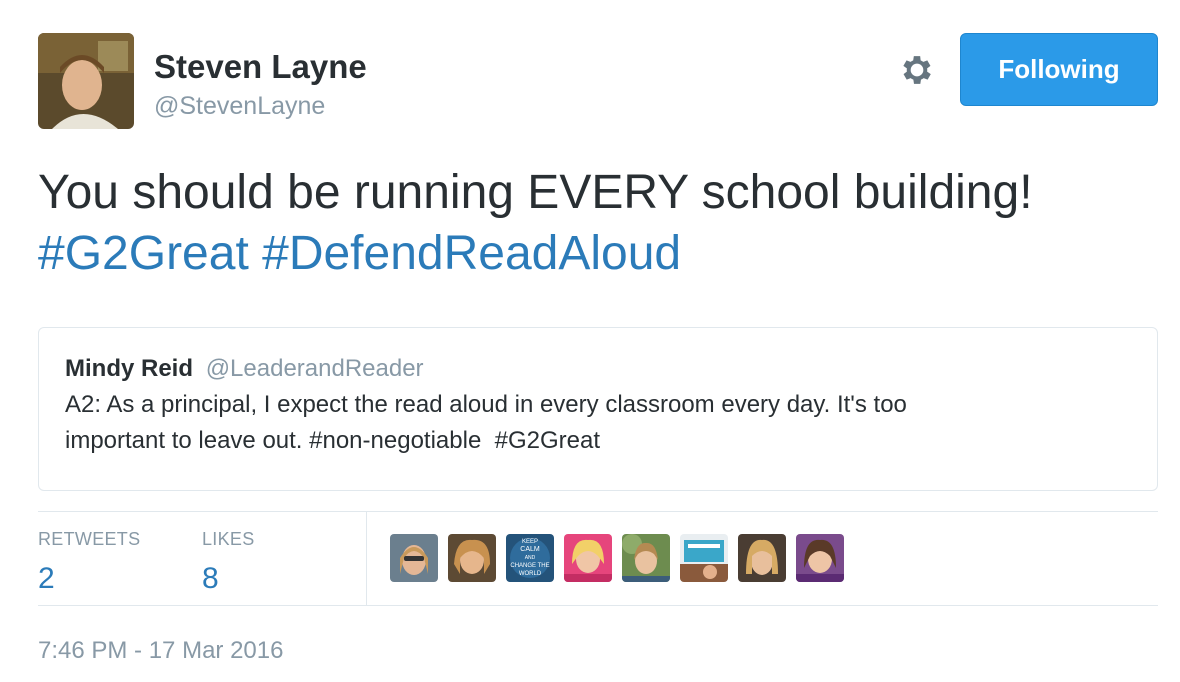 This screenshot has width=1180, height=682. What do you see at coordinates (471, 253) in the screenshot?
I see `hashtag-link: #DefendReadAloud` at bounding box center [471, 253].